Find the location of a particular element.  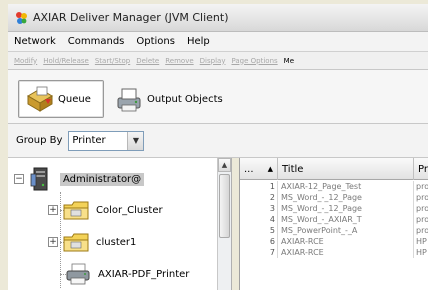

table-row: 4 MS_Word_-_AXIAR_T pro is located at coordinates (334, 219).